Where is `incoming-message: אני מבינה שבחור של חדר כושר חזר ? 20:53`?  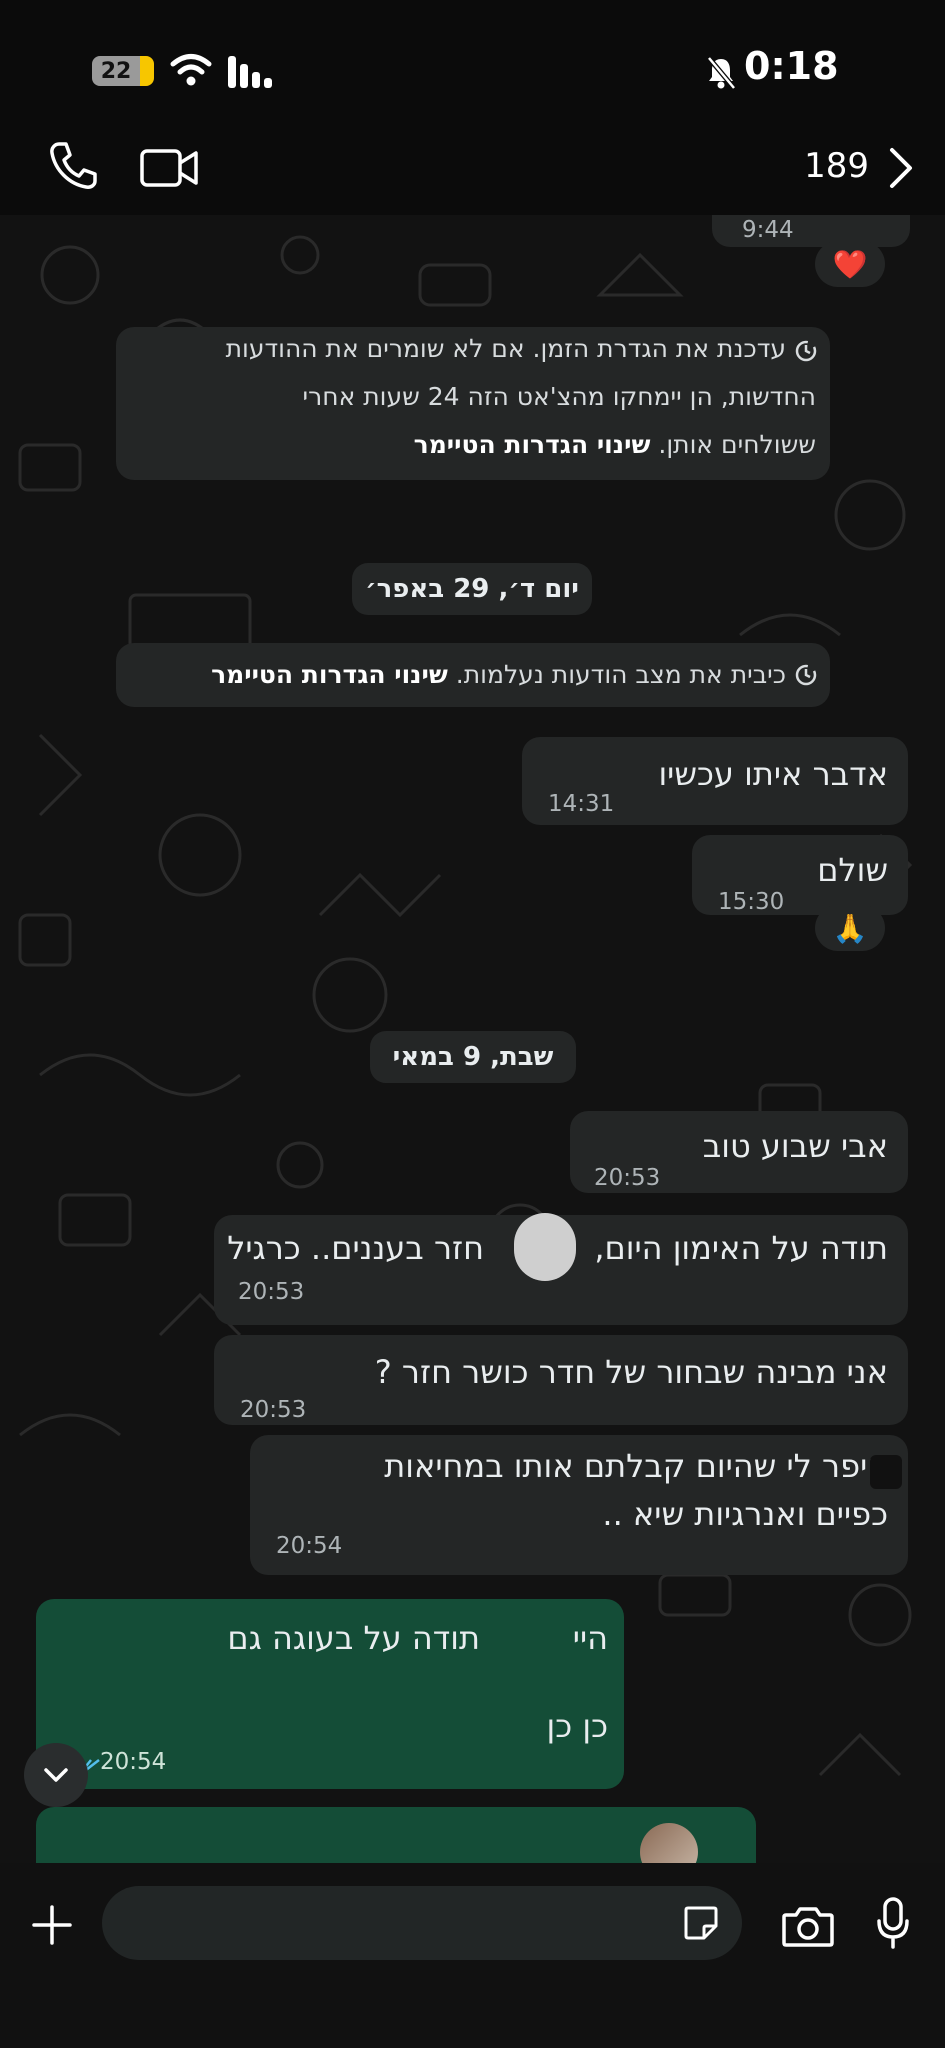
incoming-message: אני מבינה שבחור של חדר כושר חזר ? 20:53 is located at coordinates (561, 1380).